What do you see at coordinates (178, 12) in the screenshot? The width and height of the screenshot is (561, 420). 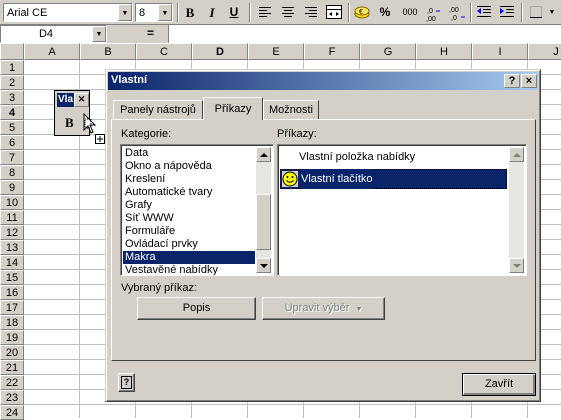 I see `toolbar-separator` at bounding box center [178, 12].